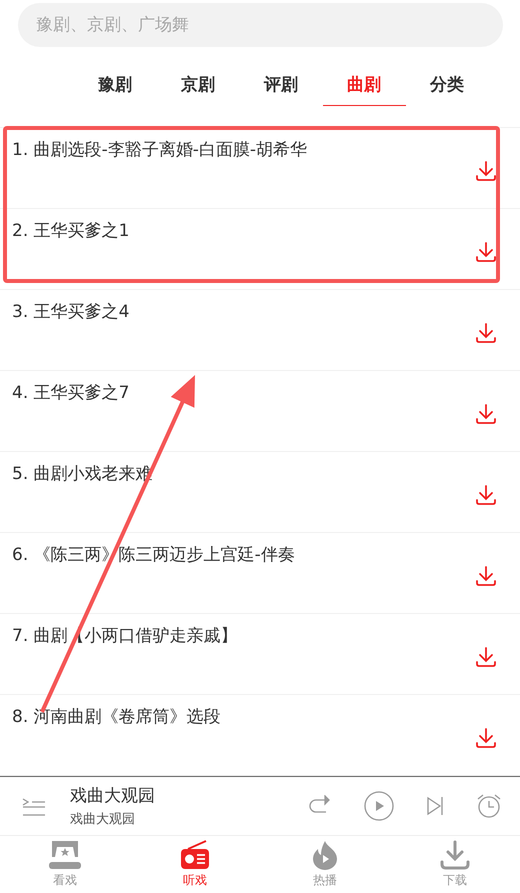 The height and width of the screenshot is (893, 520). What do you see at coordinates (489, 806) in the screenshot?
I see `alarm-clock-icon` at bounding box center [489, 806].